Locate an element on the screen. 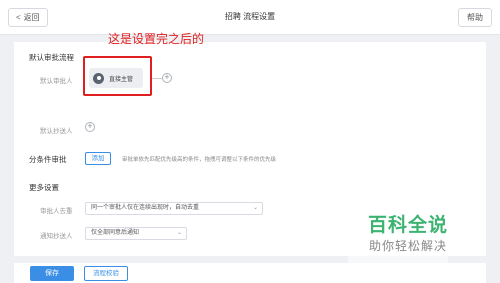 The height and width of the screenshot is (283, 500). dedupe-select-value: 同一个审批人仅在连续出现时，自动去重 is located at coordinates (145, 208).